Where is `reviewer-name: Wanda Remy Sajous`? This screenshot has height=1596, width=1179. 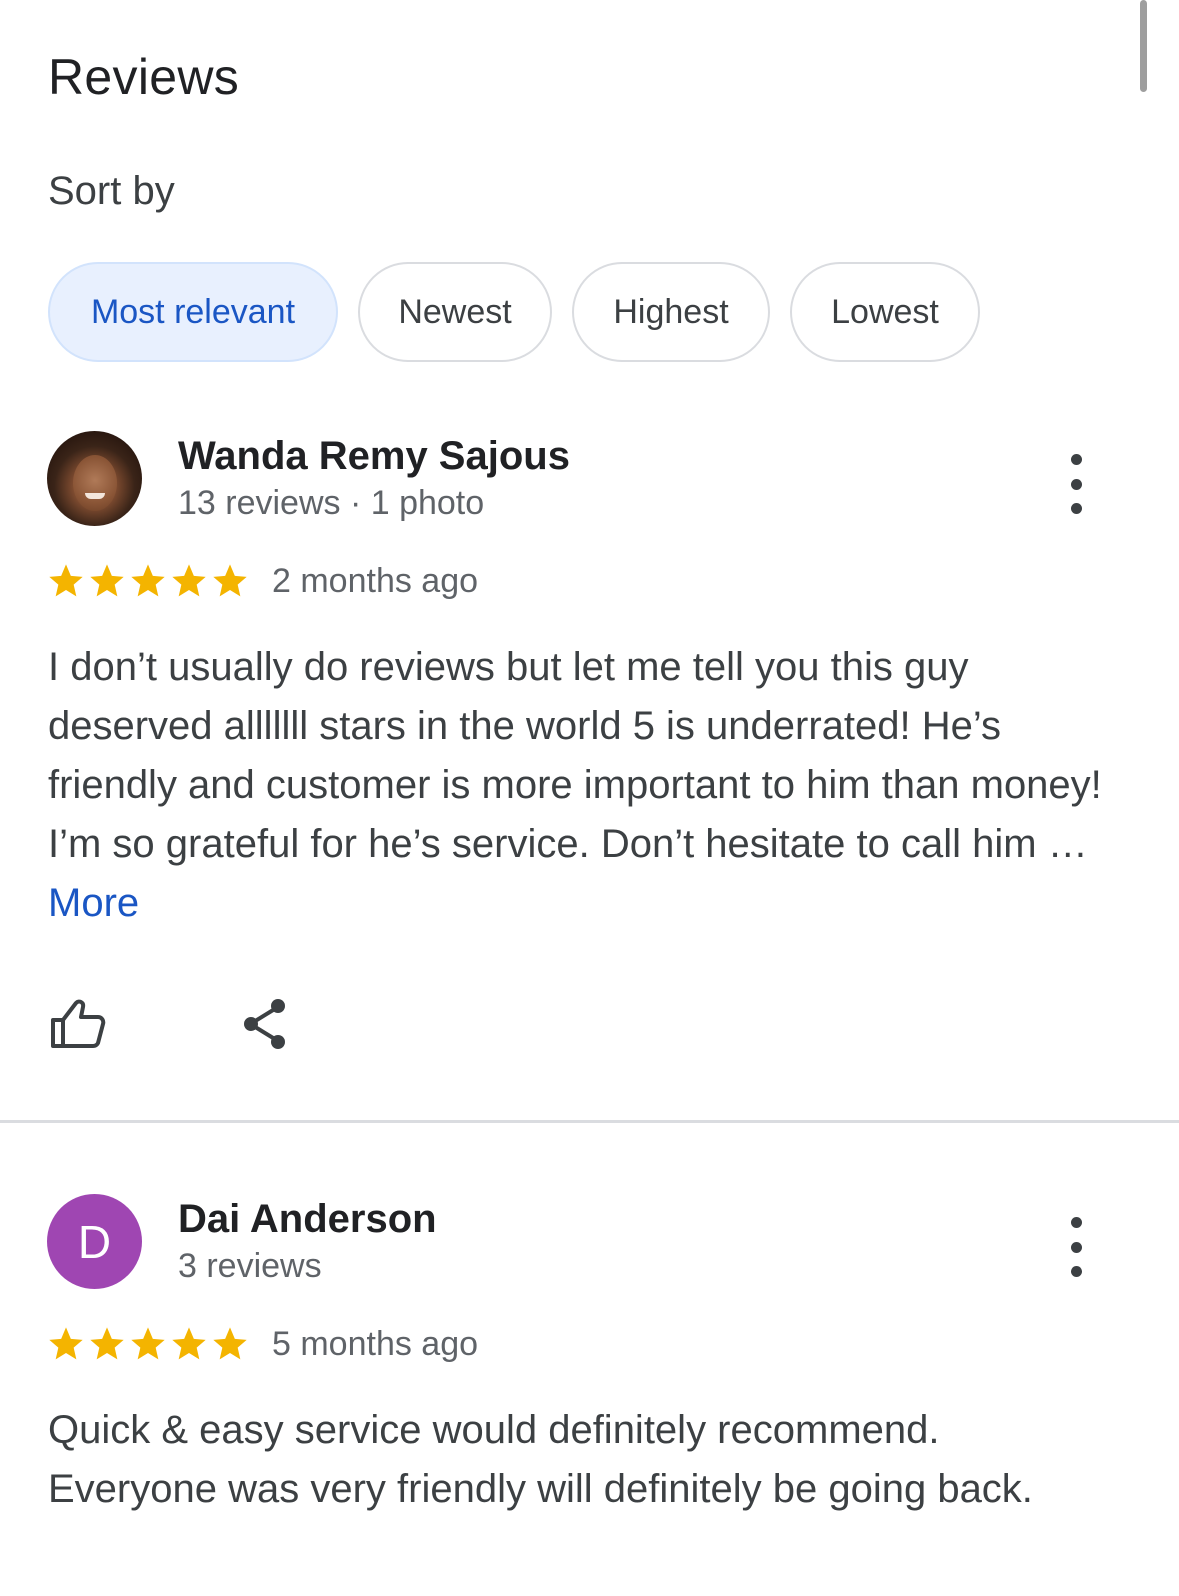
reviewer-name: Wanda Remy Sajous is located at coordinates (374, 456).